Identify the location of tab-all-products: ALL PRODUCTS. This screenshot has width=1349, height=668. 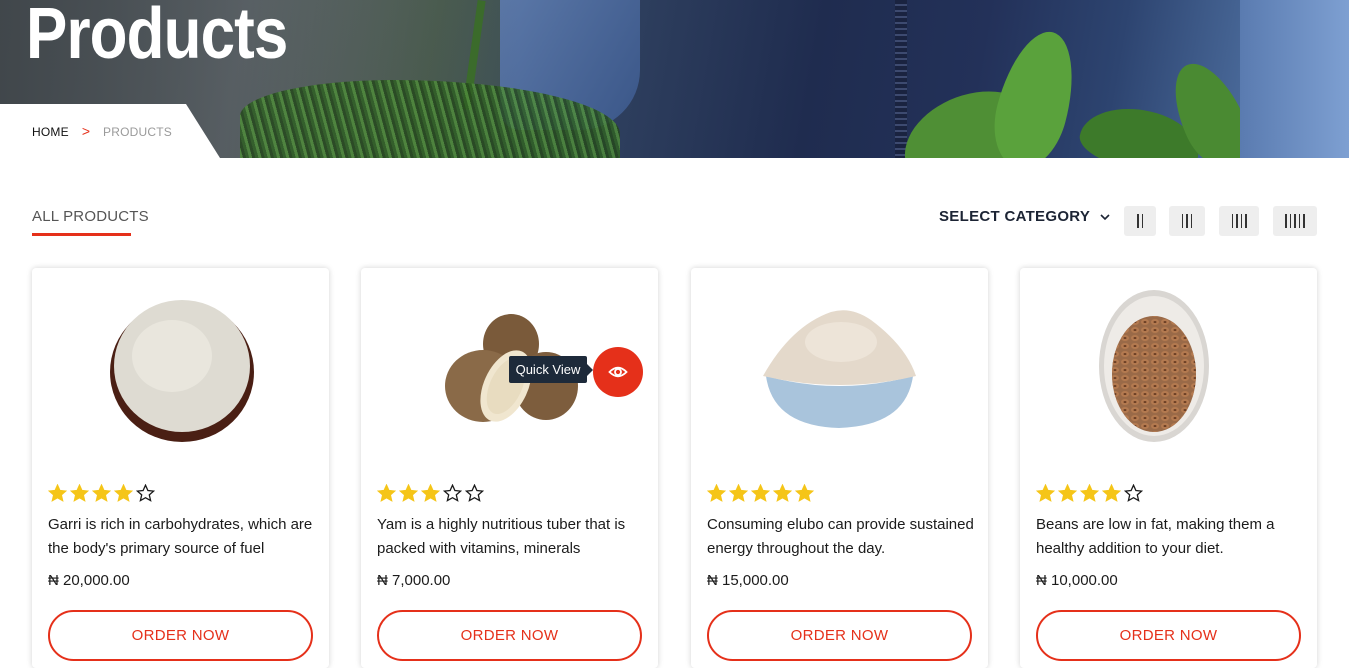
(90, 216).